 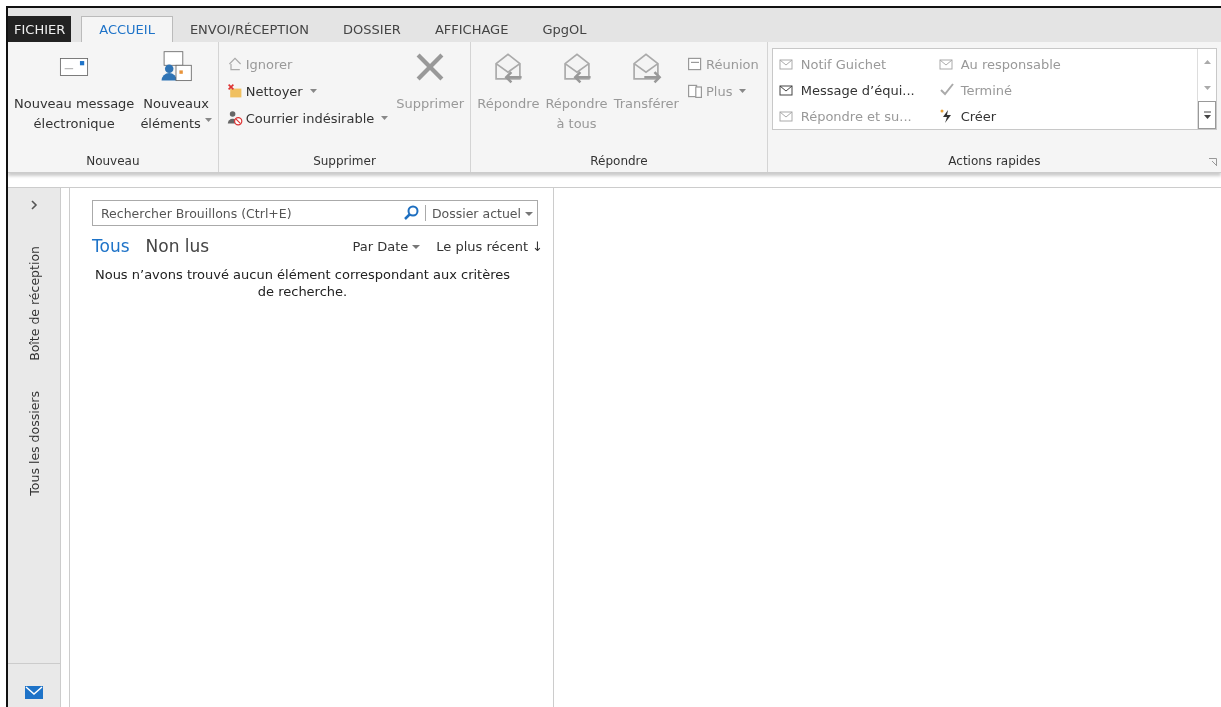 What do you see at coordinates (307, 118) in the screenshot?
I see `ribbon-button: Courrier indésirable` at bounding box center [307, 118].